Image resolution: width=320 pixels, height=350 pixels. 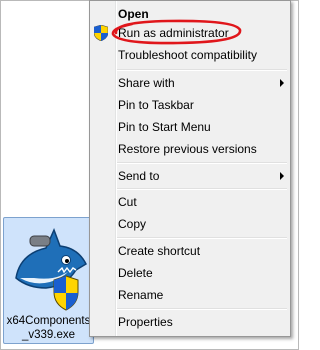 I want to click on desktop-file-item: x64Components_v339.exe, so click(x=48, y=280).